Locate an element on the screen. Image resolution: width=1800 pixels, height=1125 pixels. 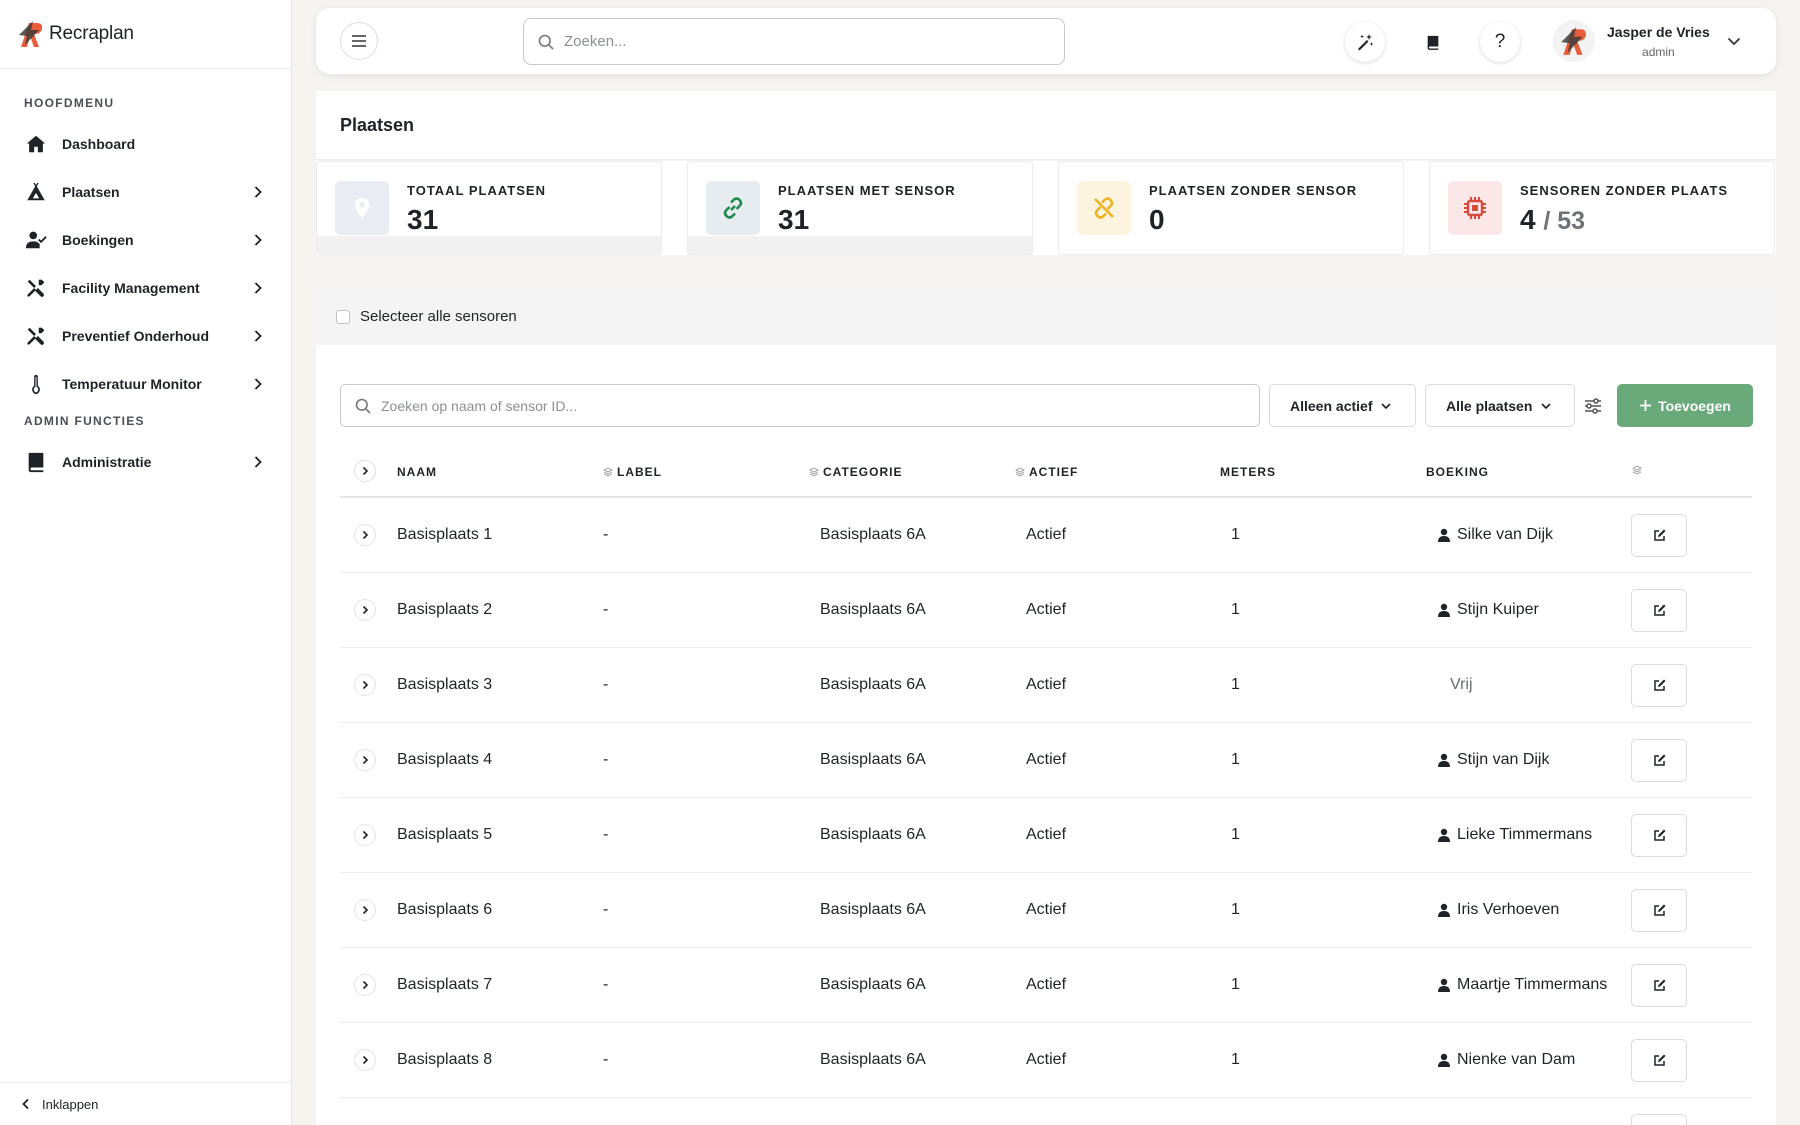
magic-wand-button is located at coordinates (1365, 42).